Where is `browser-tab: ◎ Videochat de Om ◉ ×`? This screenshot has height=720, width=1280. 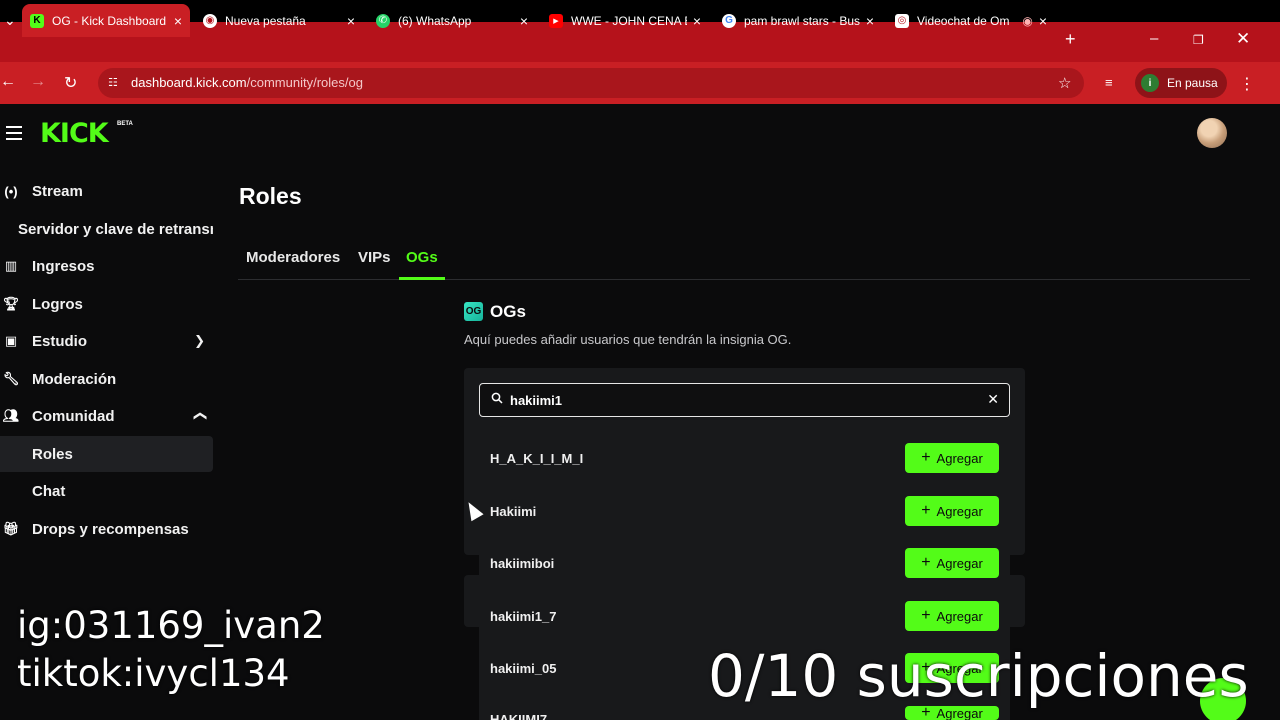 browser-tab: ◎ Videochat de Om ◉ × is located at coordinates (971, 20).